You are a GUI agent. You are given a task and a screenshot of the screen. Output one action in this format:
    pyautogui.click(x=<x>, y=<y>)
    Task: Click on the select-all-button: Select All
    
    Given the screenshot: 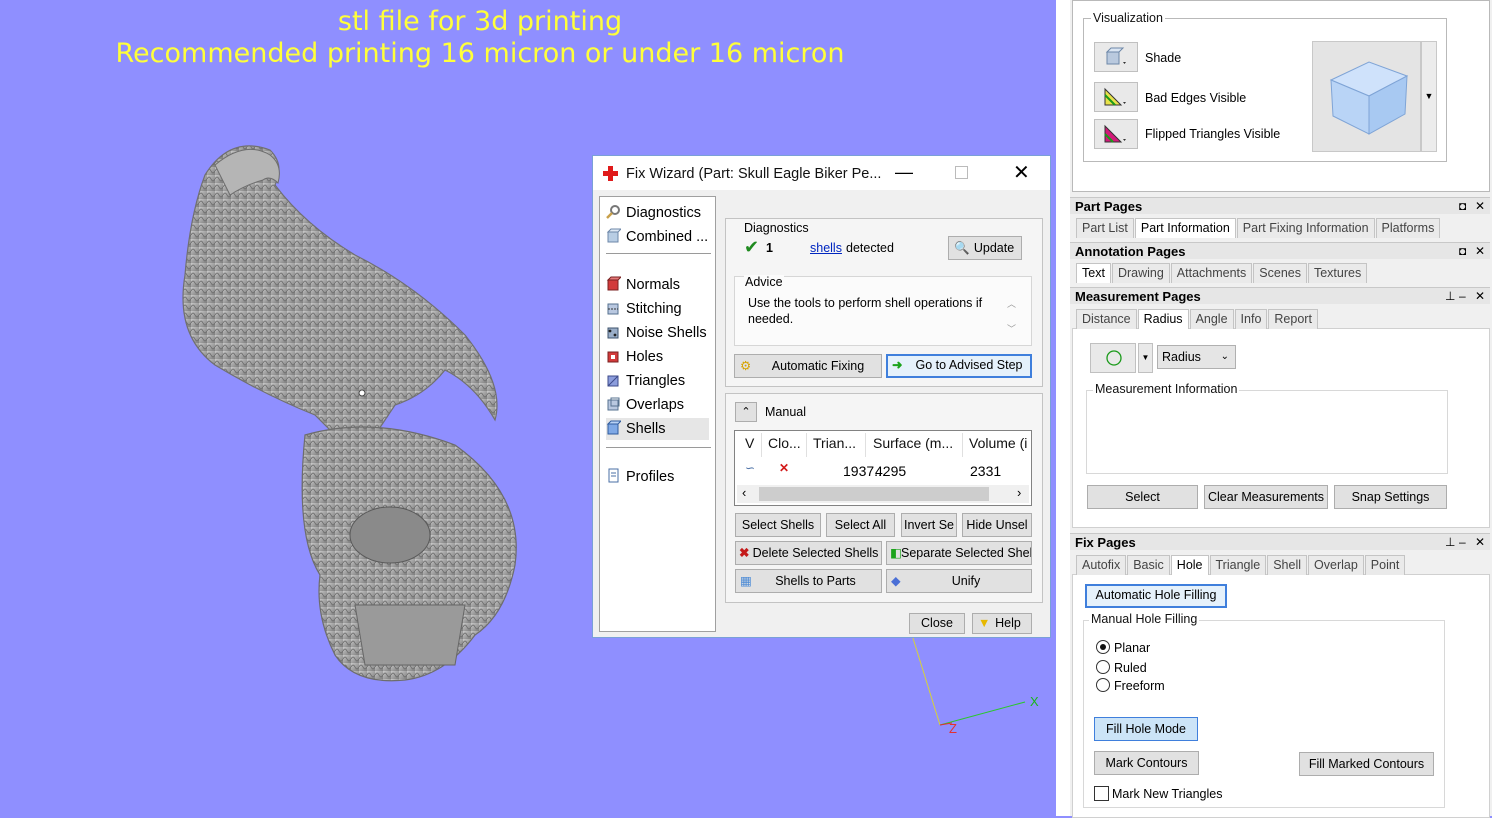 What is the action you would take?
    pyautogui.click(x=860, y=525)
    